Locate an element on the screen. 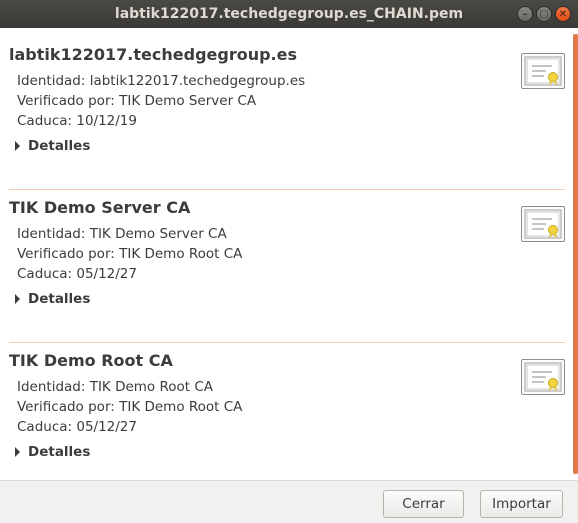 The height and width of the screenshot is (523, 578). maximize-icon: □ is located at coordinates (544, 14).